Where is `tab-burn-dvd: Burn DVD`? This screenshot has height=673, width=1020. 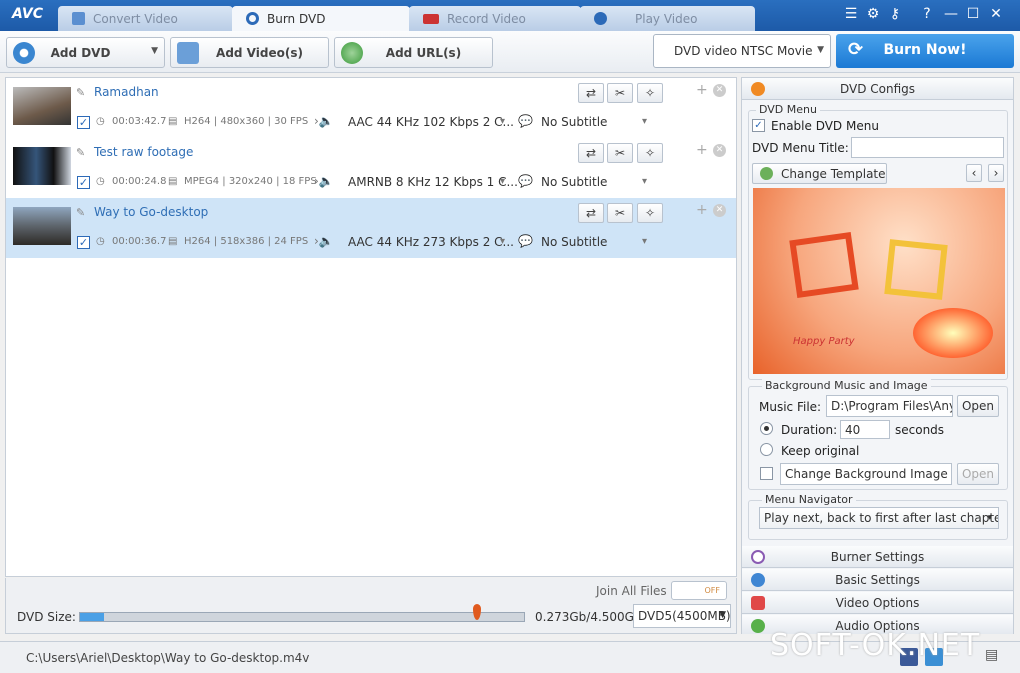
tab-burn-dvd: Burn DVD is located at coordinates (321, 18).